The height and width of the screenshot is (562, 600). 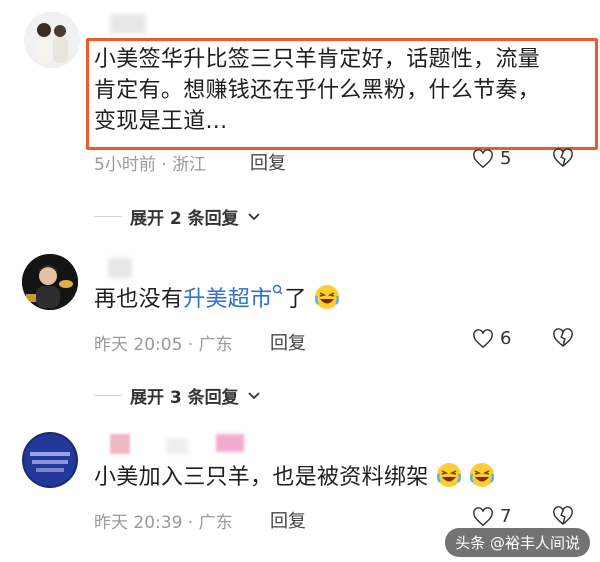 I want to click on watermark: 头条 @裕丰人间说, so click(x=517, y=542).